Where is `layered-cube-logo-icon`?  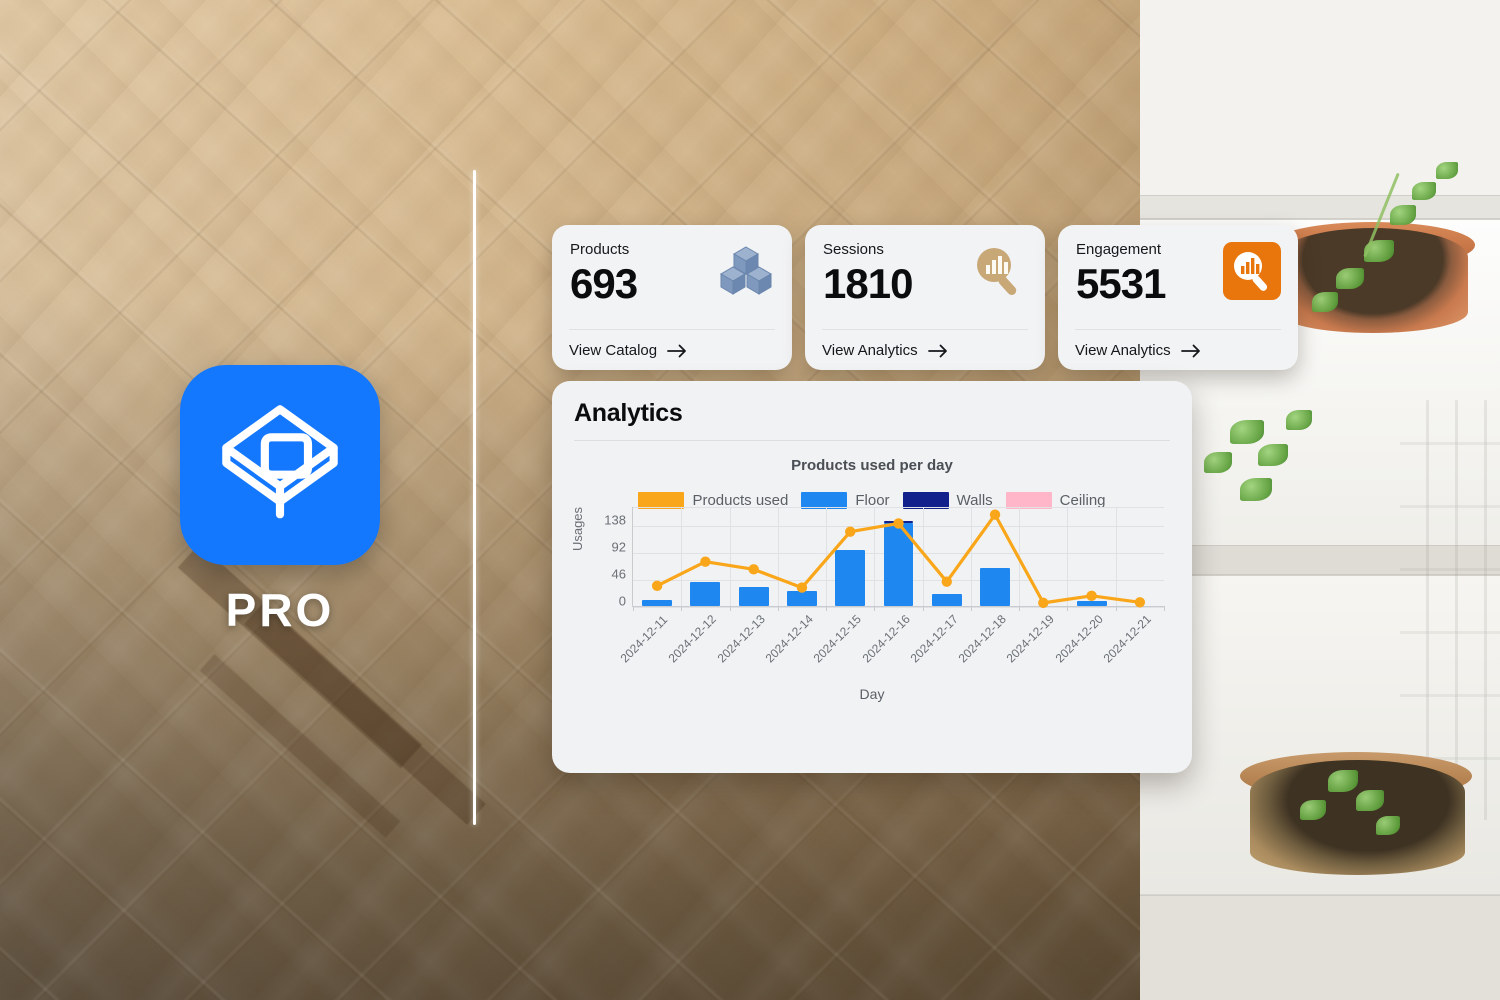
layered-cube-logo-icon is located at coordinates (280, 465).